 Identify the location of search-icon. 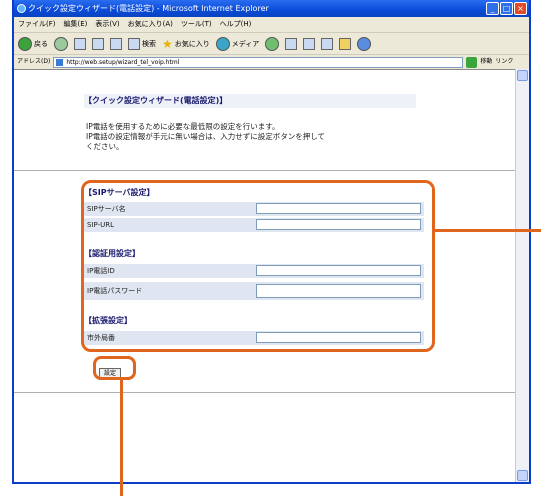
(134, 44).